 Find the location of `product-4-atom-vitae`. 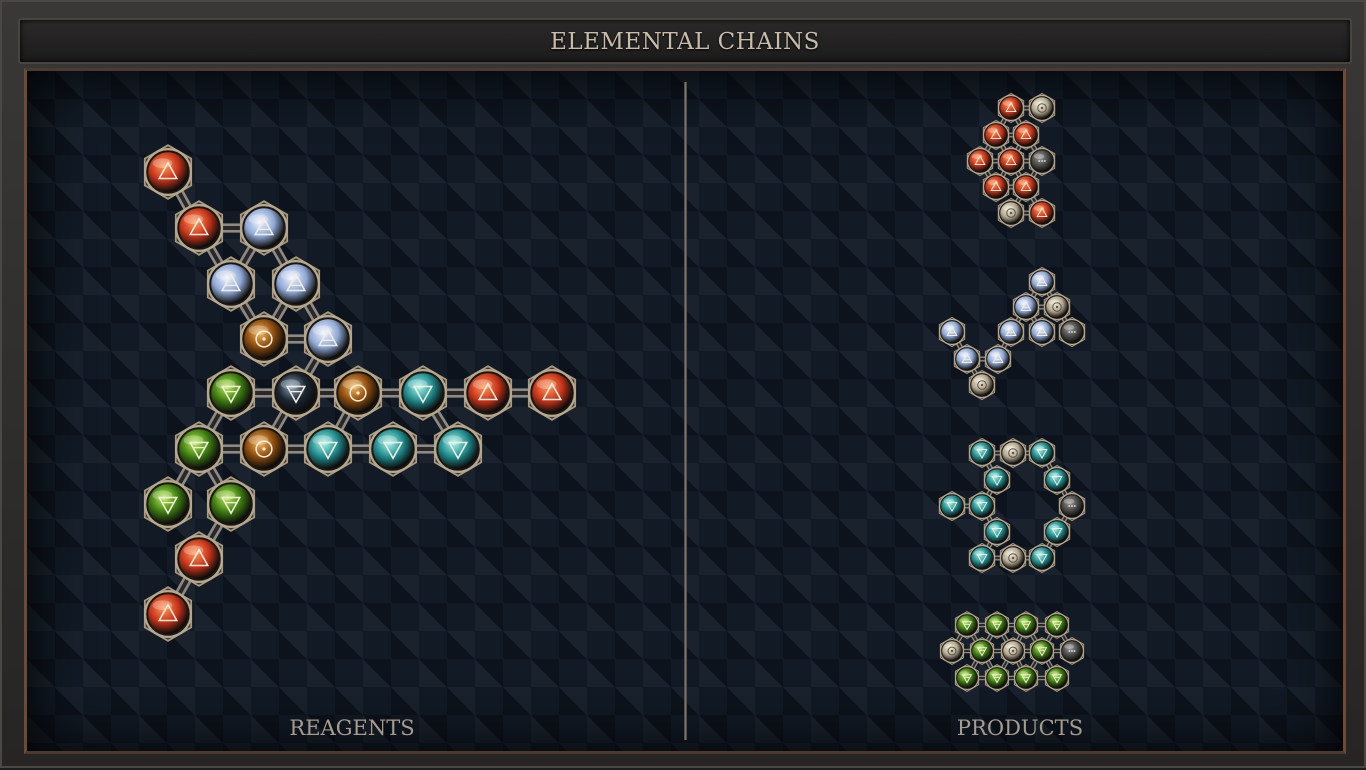

product-4-atom-vitae is located at coordinates (952, 651).